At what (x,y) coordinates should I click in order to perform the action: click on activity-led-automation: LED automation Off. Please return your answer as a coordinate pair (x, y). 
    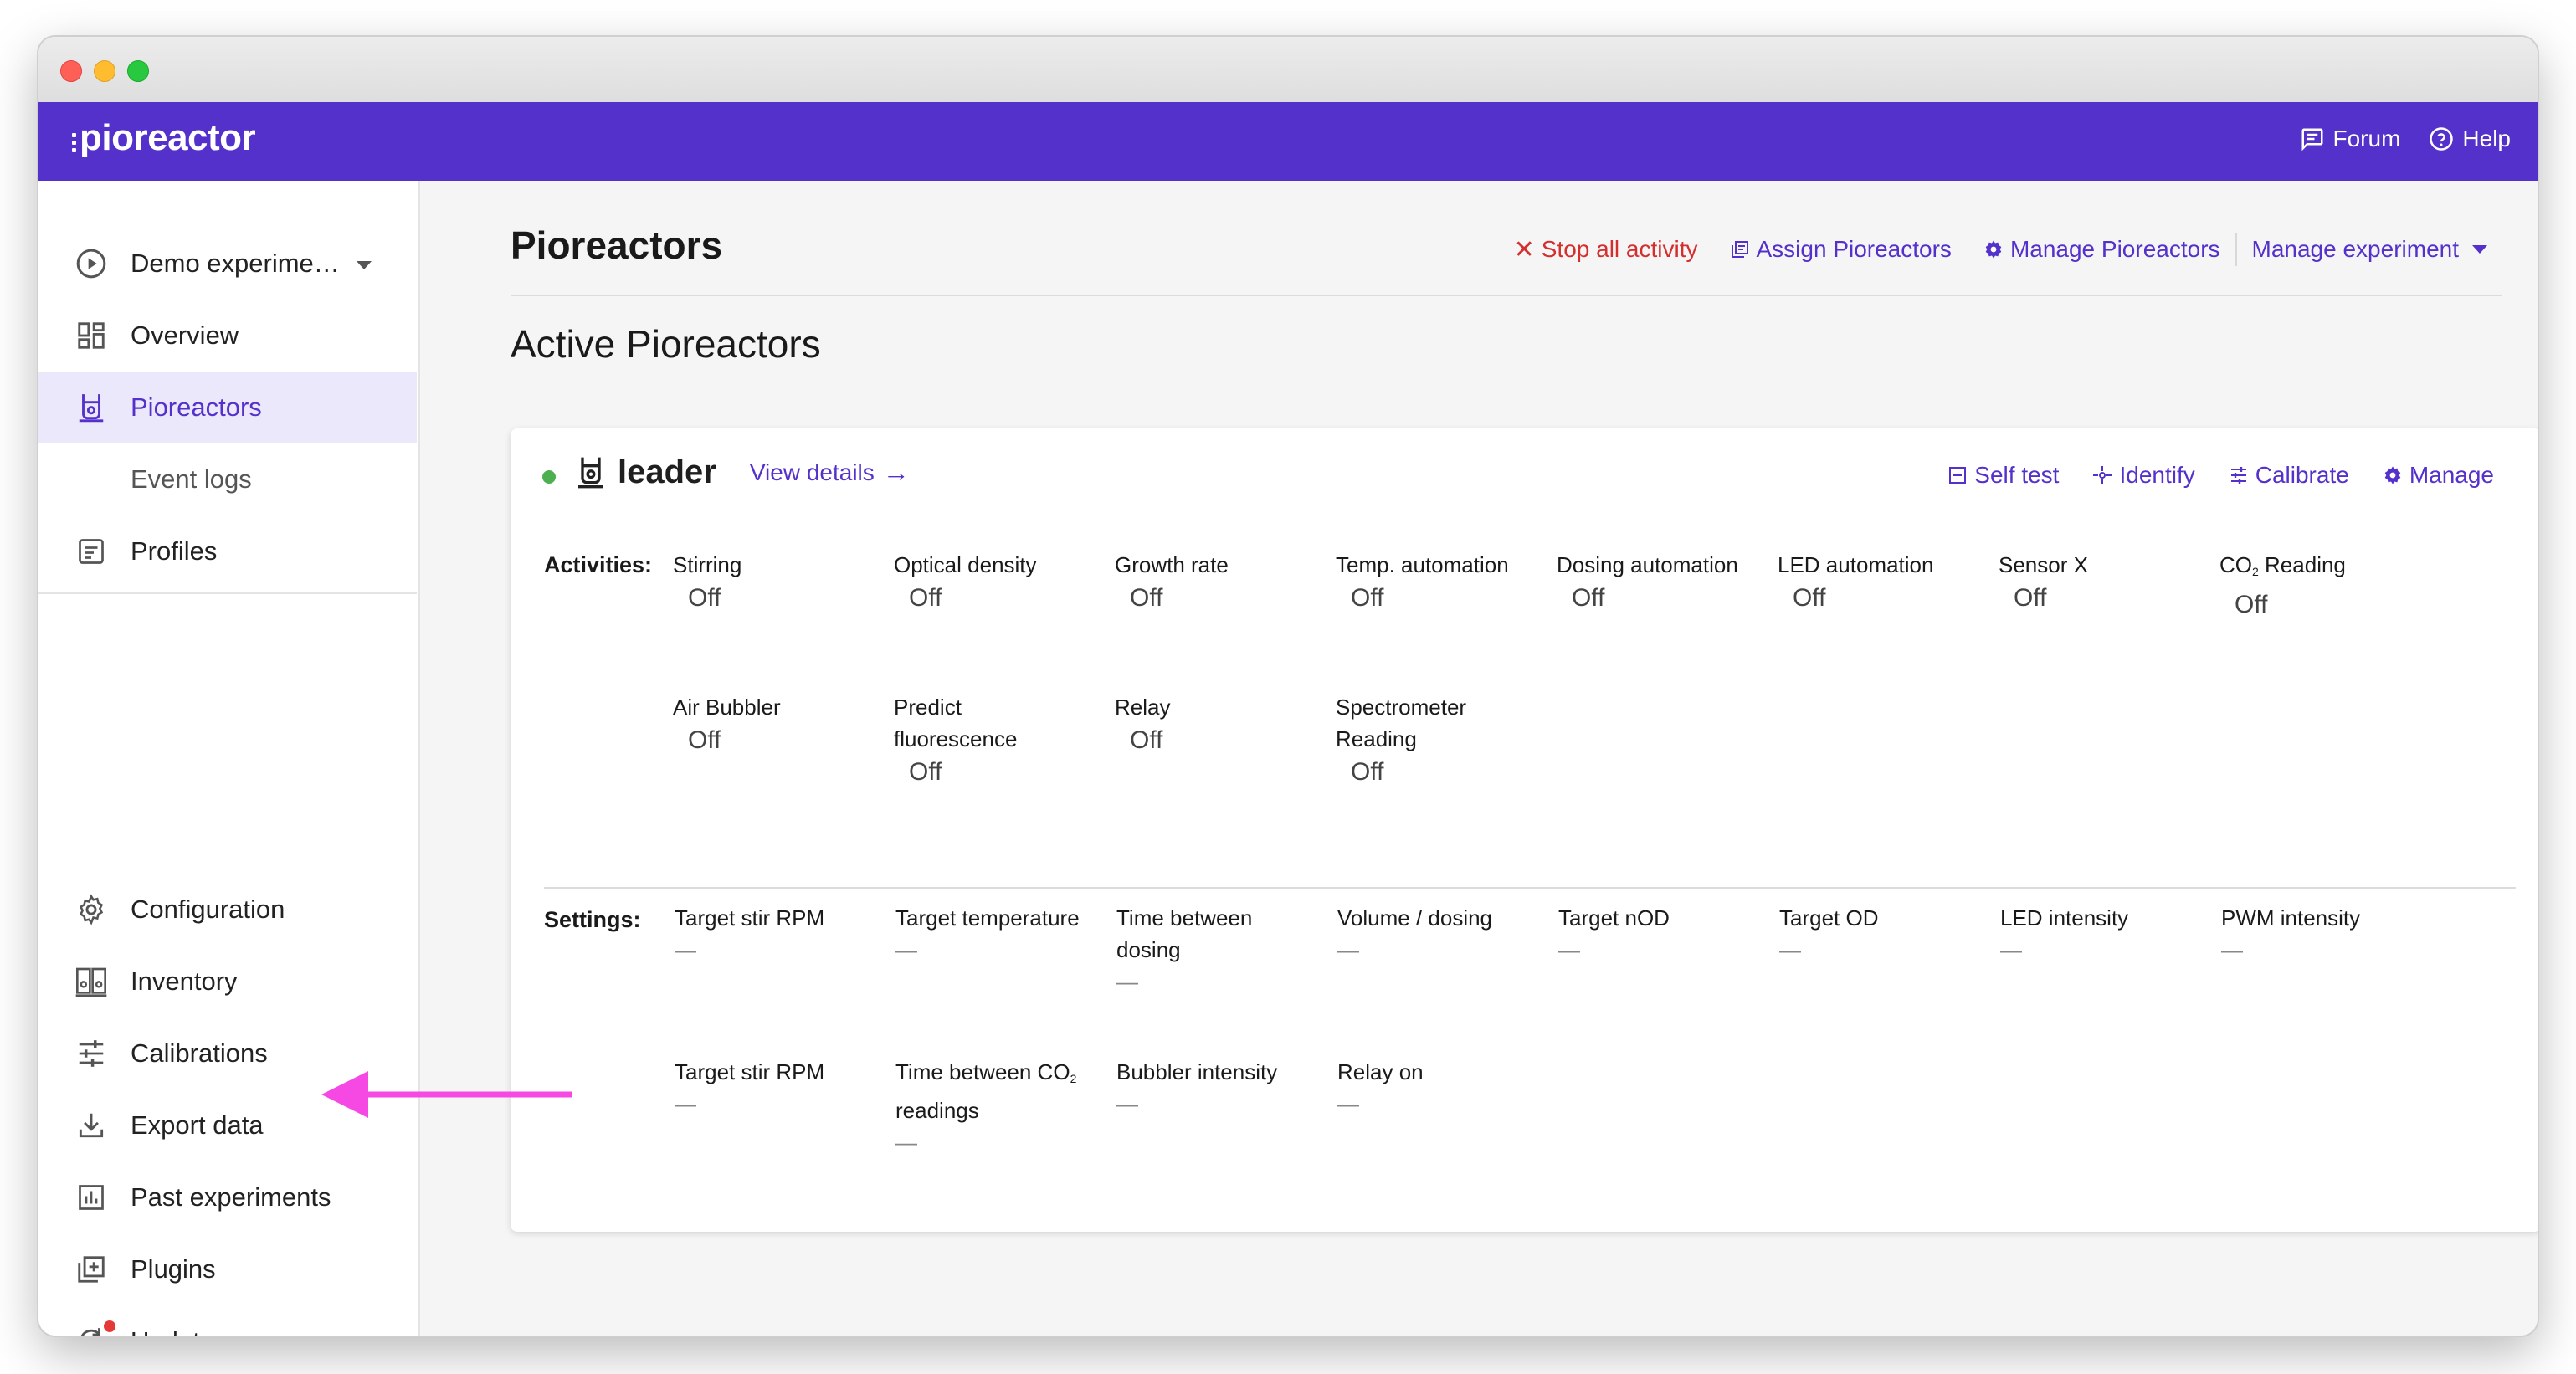
    Looking at the image, I should click on (1882, 582).